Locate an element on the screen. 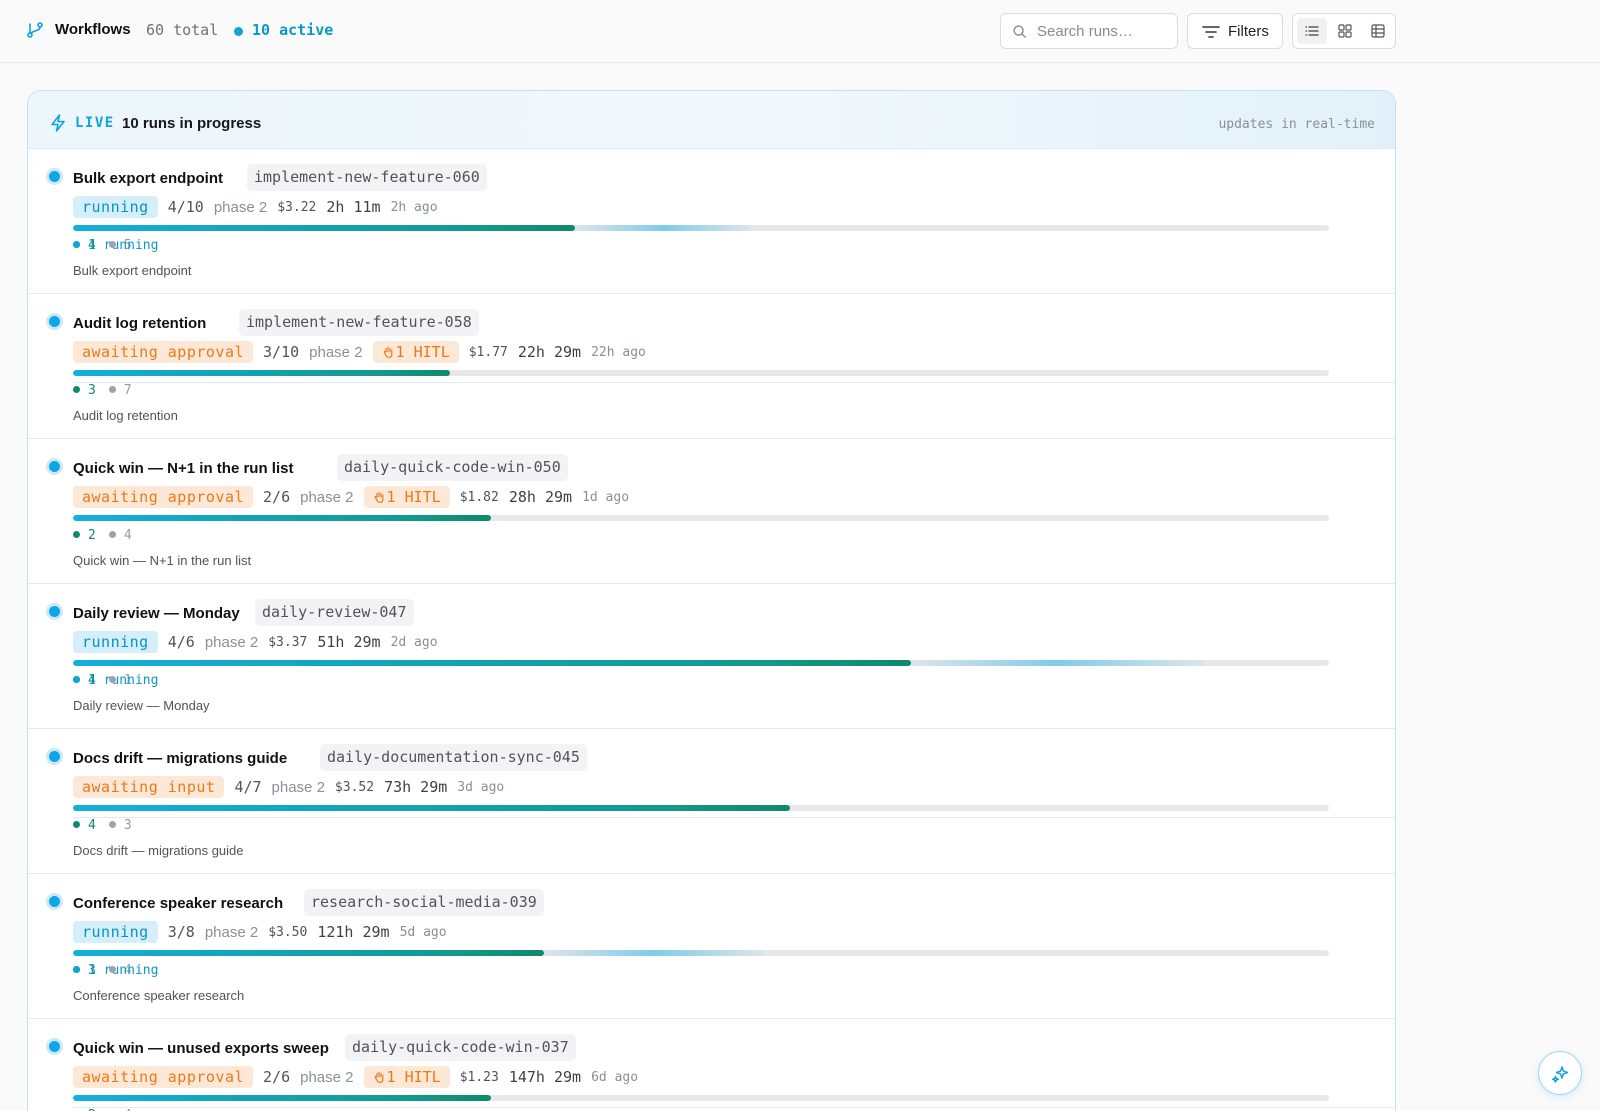 The image size is (1600, 1111). run-description: Daily review — Monday is located at coordinates (141, 705).